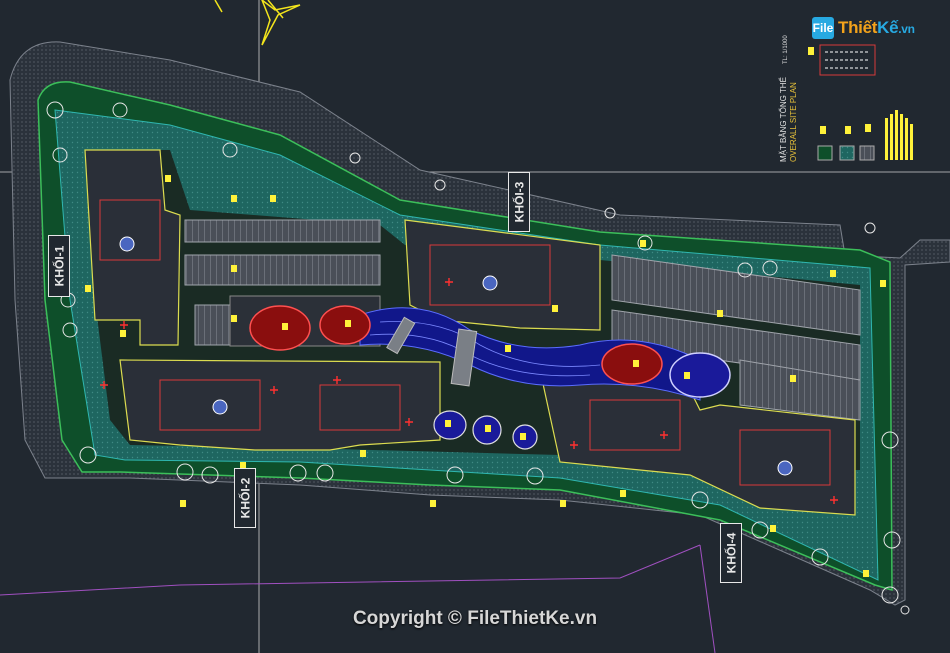  What do you see at coordinates (858, 27) in the screenshot?
I see `logo-thiet: Thiết` at bounding box center [858, 27].